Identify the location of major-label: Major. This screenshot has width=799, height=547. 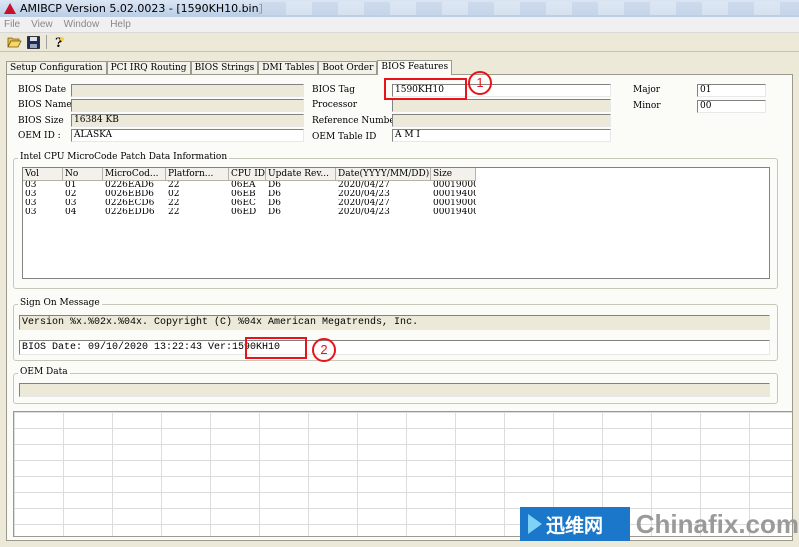
(647, 90).